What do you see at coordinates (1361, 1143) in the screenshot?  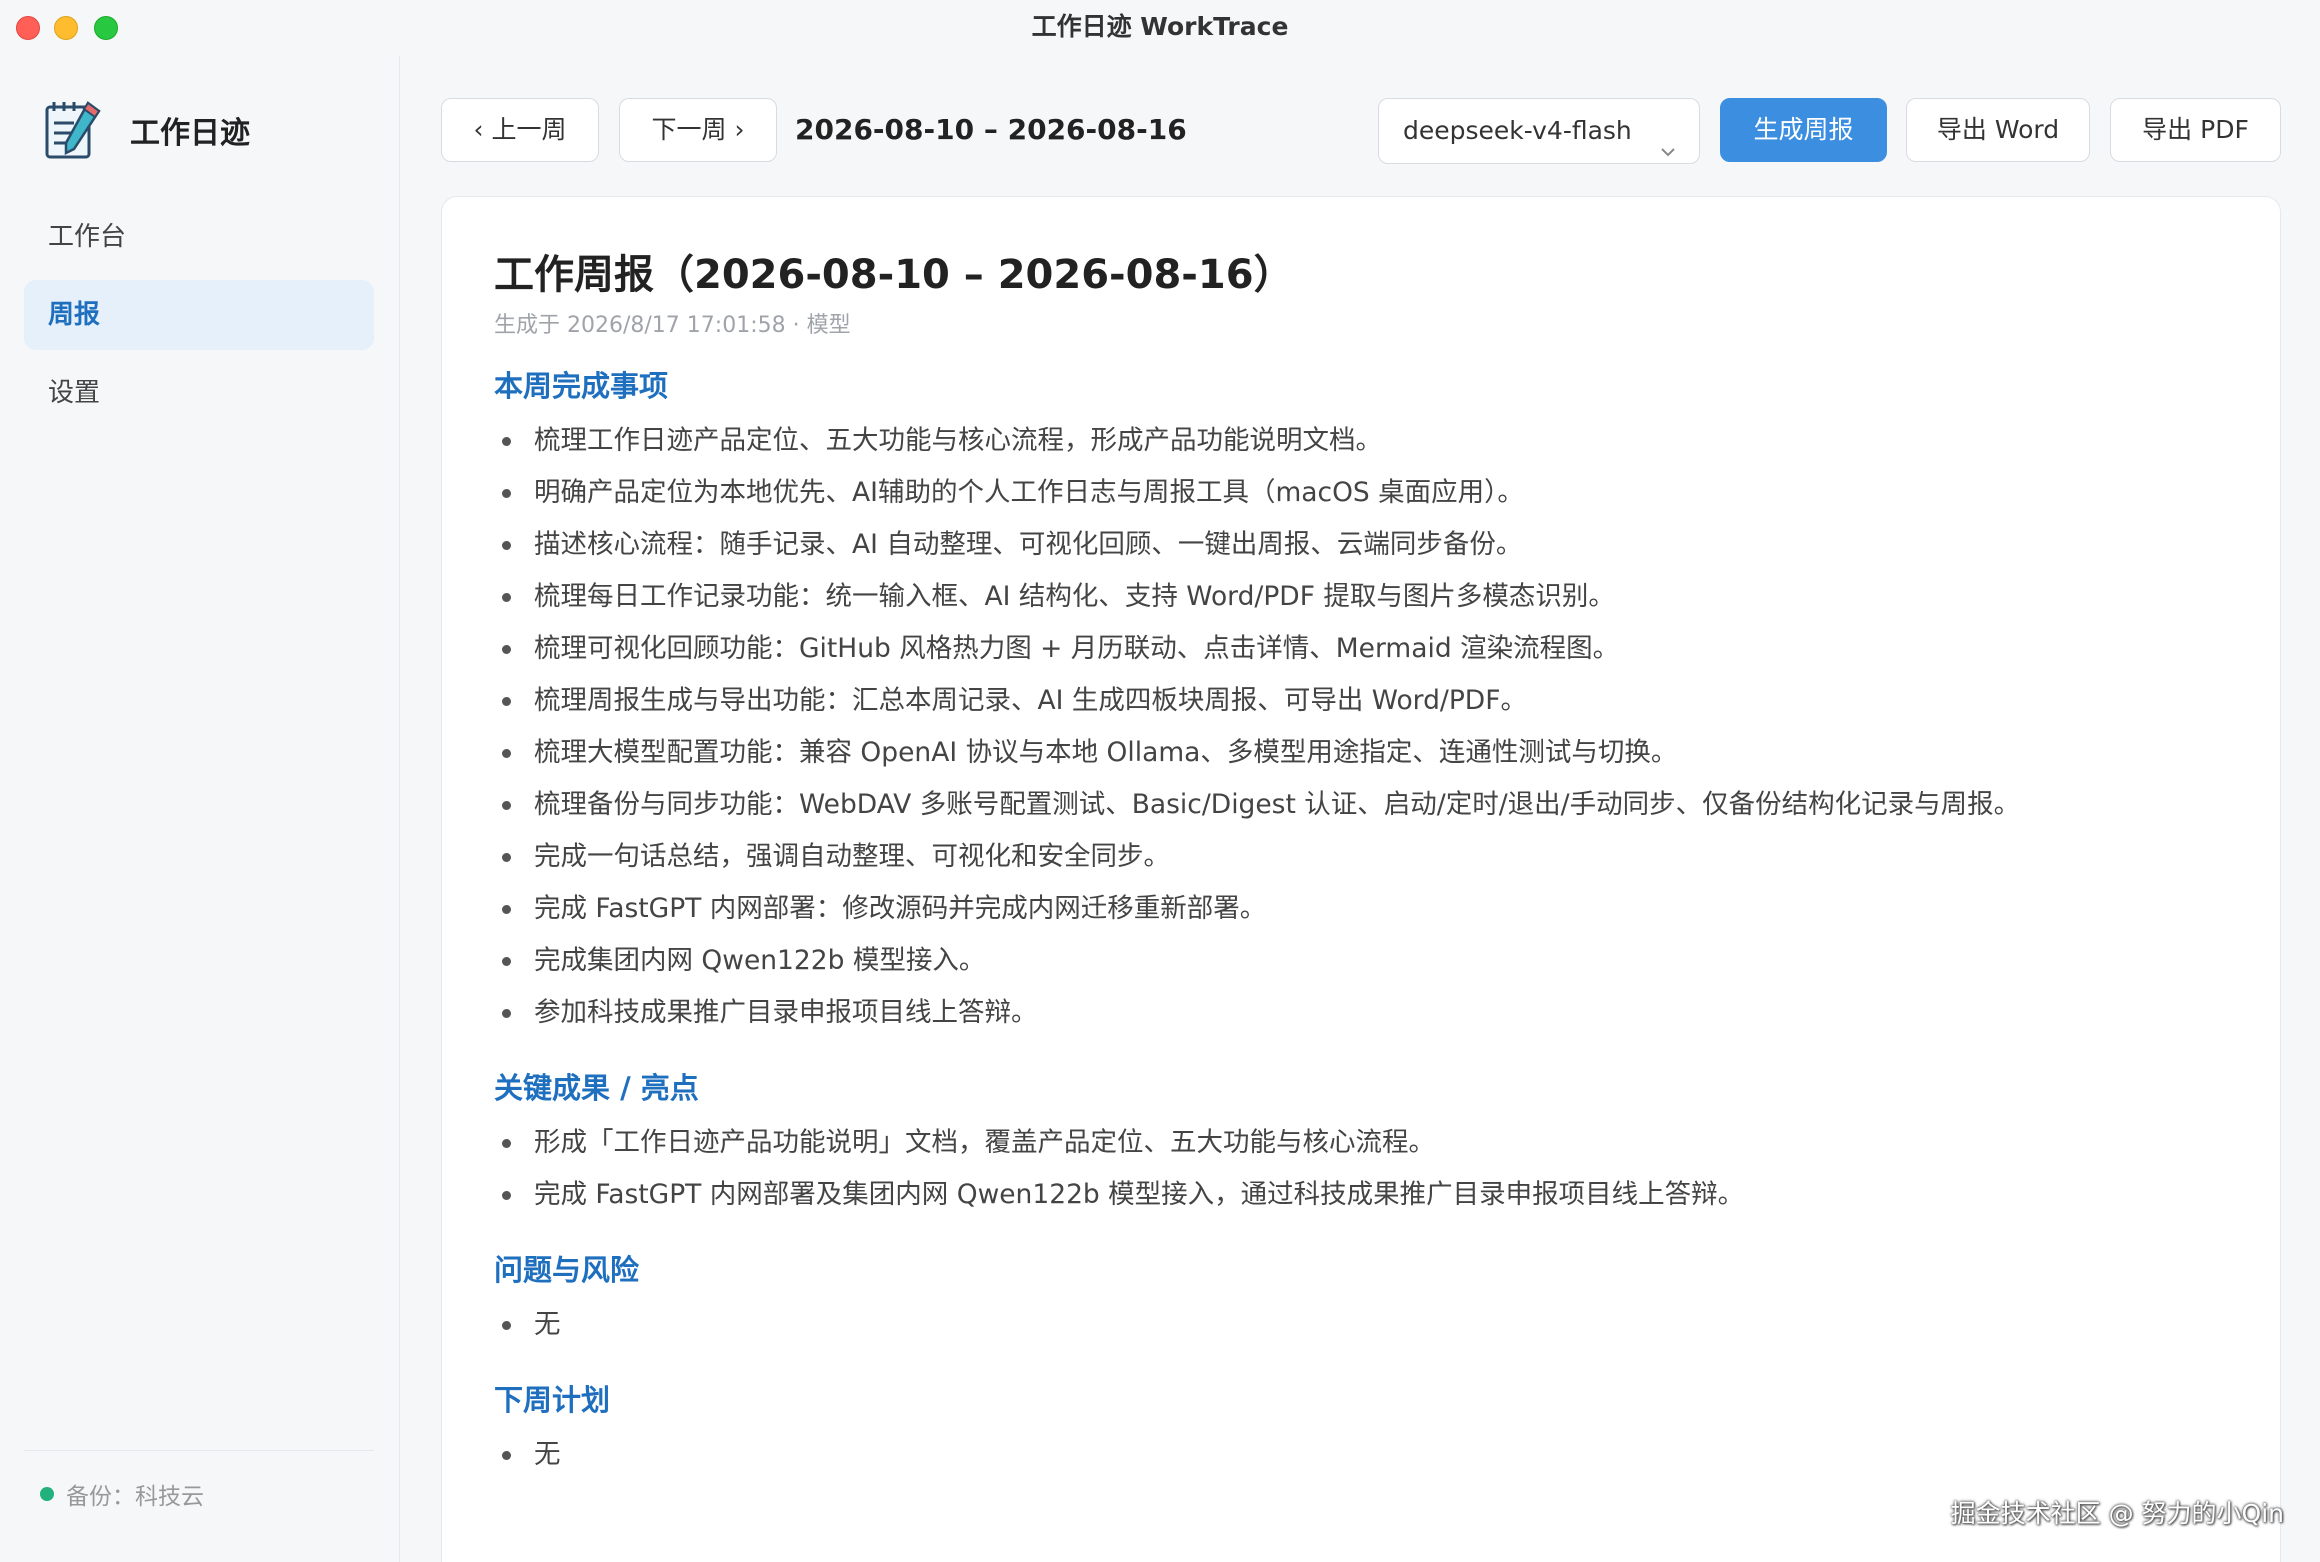 I see `list-item: 形成「工作日迹产品功能说明」文档，覆盖产品定位、五大功能与核心流程。` at bounding box center [1361, 1143].